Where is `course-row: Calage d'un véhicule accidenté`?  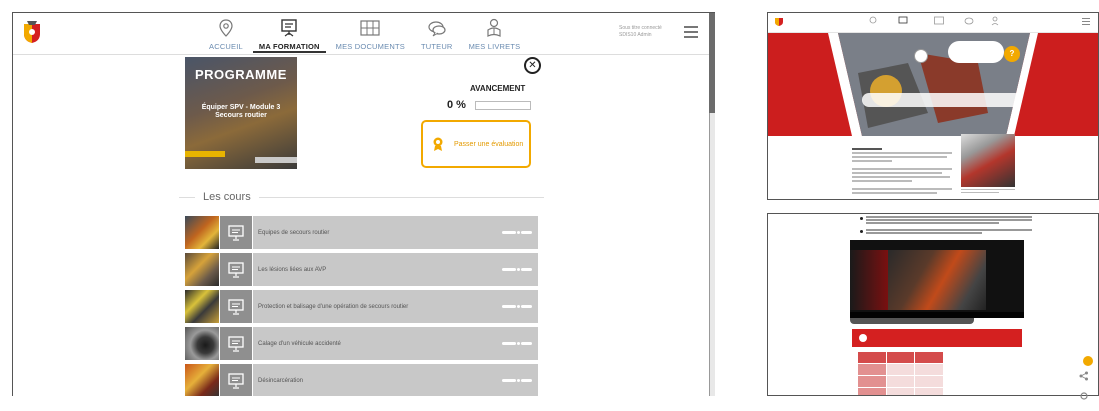
course-row: Calage d'un véhicule accidenté is located at coordinates (361, 343).